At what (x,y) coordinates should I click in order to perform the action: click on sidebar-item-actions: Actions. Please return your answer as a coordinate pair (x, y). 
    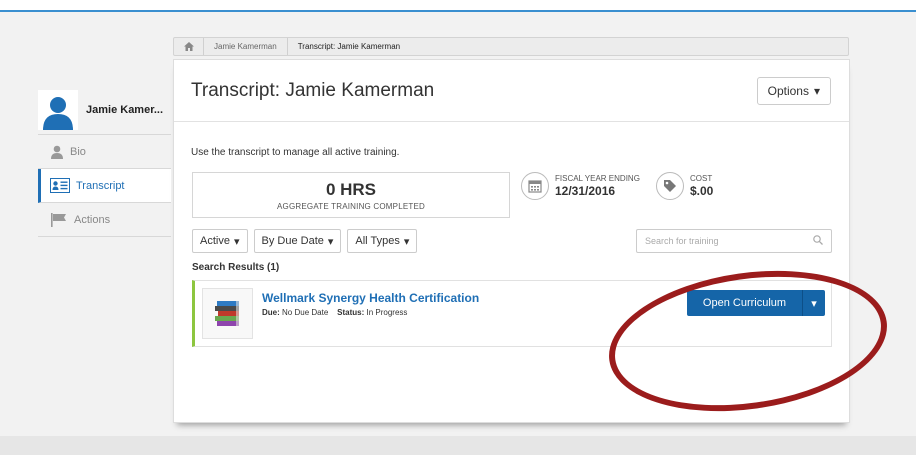
    Looking at the image, I should click on (104, 220).